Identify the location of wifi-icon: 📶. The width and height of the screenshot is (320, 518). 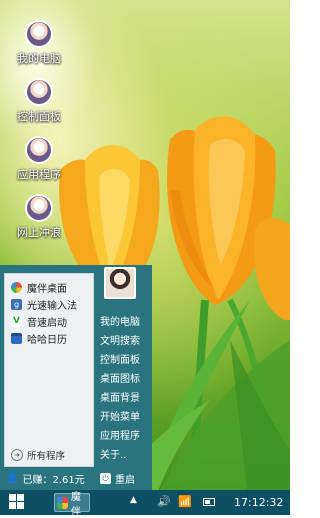
(185, 501).